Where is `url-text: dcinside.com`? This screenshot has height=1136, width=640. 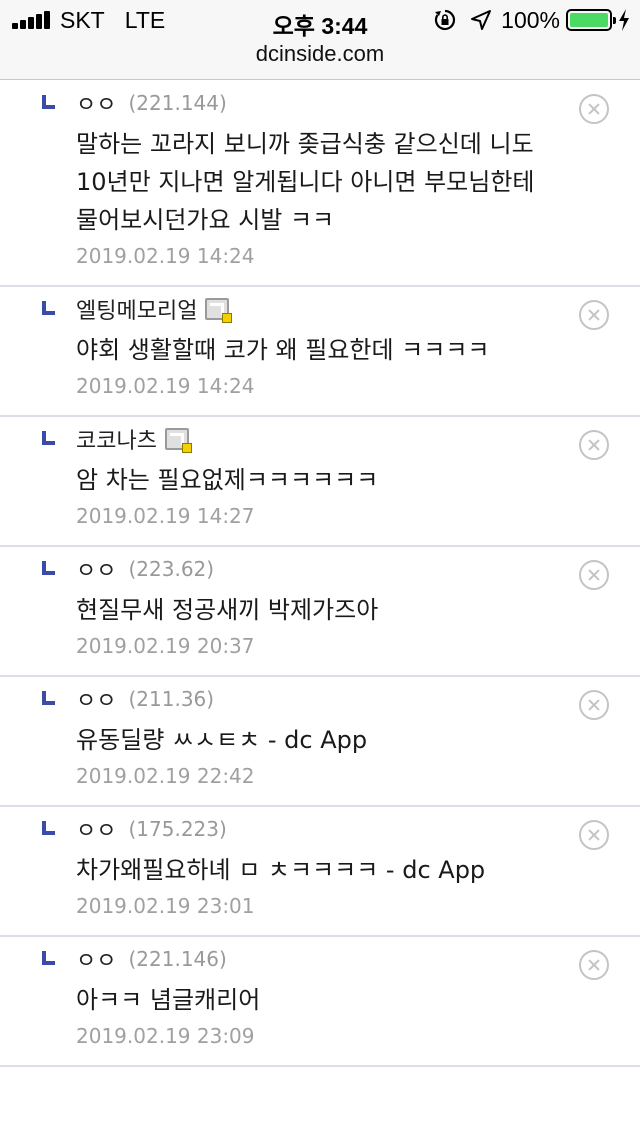 url-text: dcinside.com is located at coordinates (320, 53).